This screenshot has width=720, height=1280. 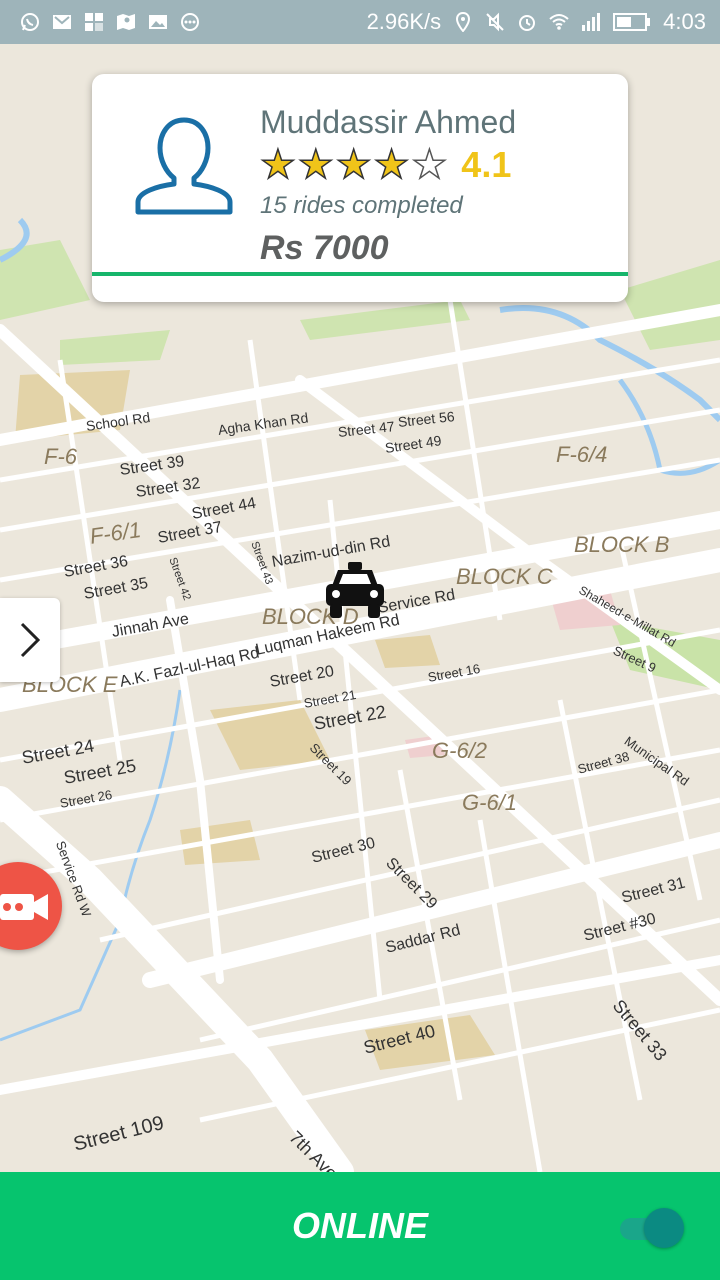 I want to click on gmail-icon, so click(x=62, y=22).